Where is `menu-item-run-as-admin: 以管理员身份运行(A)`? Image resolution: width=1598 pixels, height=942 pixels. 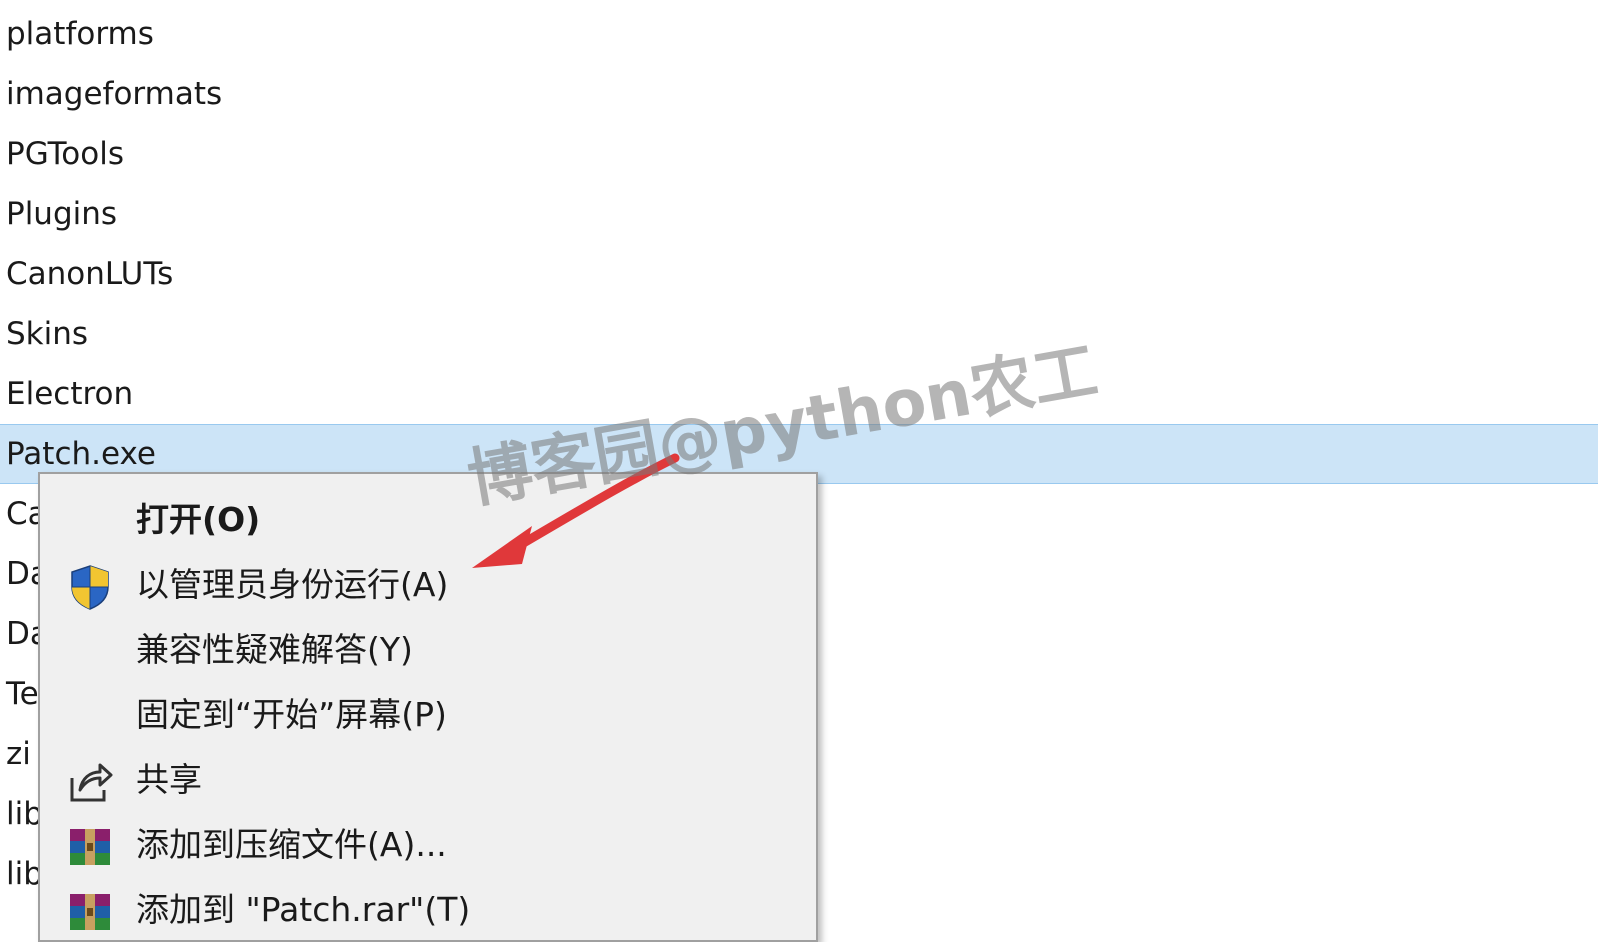
menu-item-run-as-admin: 以管理员身份运行(A) is located at coordinates (428, 585).